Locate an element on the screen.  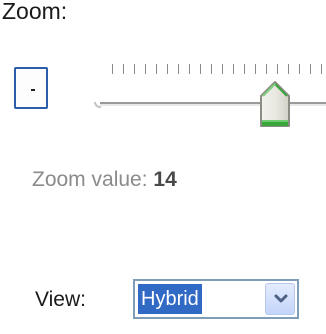
zoom-slider is located at coordinates (210, 97).